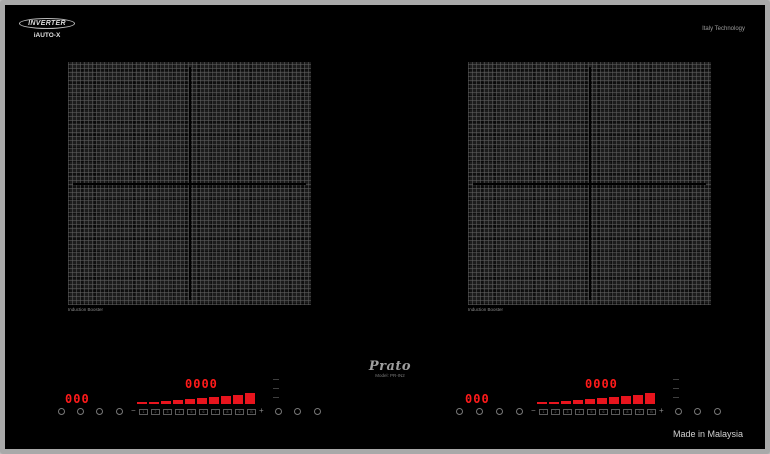 This screenshot has height=454, width=770. Describe the element at coordinates (486, 309) in the screenshot. I see `zone-label-right: Induction Booster` at that location.